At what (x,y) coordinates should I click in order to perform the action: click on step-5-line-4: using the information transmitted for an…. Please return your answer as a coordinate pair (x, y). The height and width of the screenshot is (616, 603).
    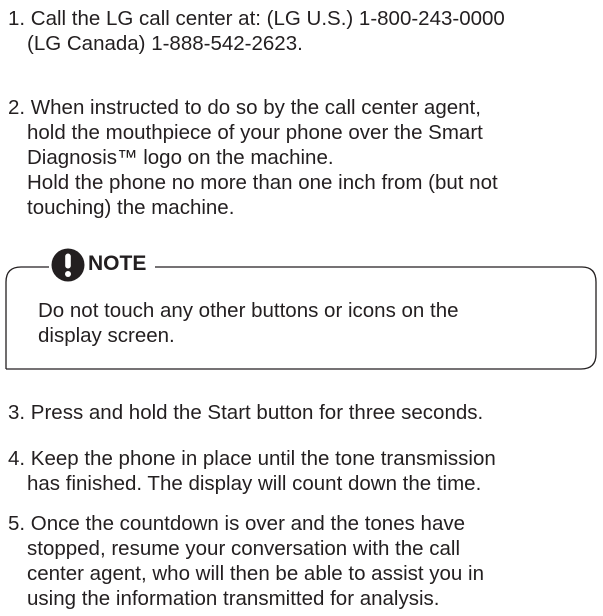
    Looking at the image, I should click on (233, 598).